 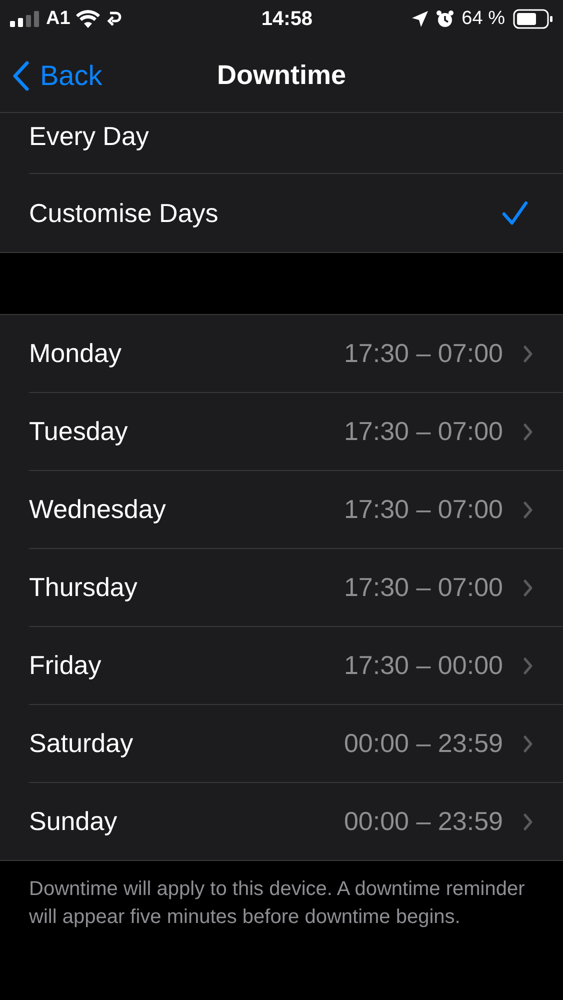 What do you see at coordinates (281, 75) in the screenshot?
I see `page-title: Downtime` at bounding box center [281, 75].